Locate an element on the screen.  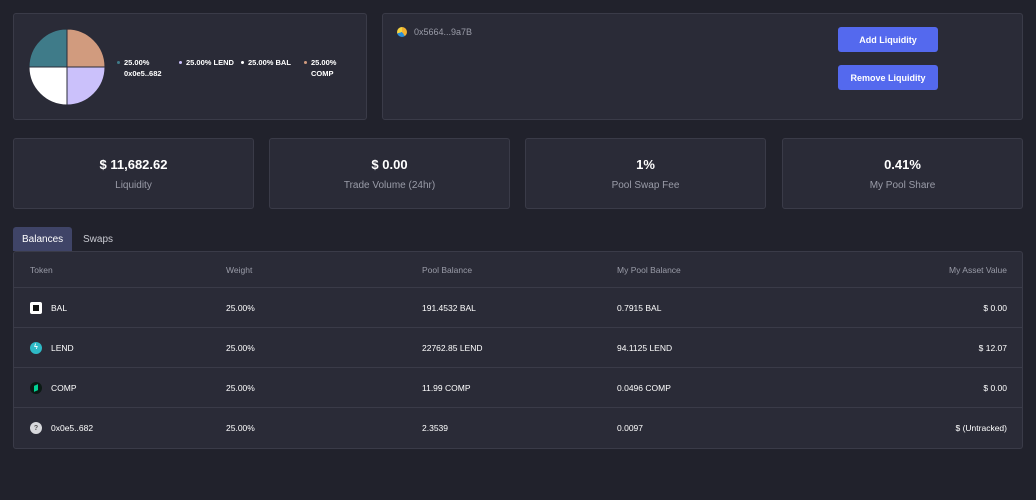
asset-value-cell: $ 12.07 is located at coordinates (992, 347).